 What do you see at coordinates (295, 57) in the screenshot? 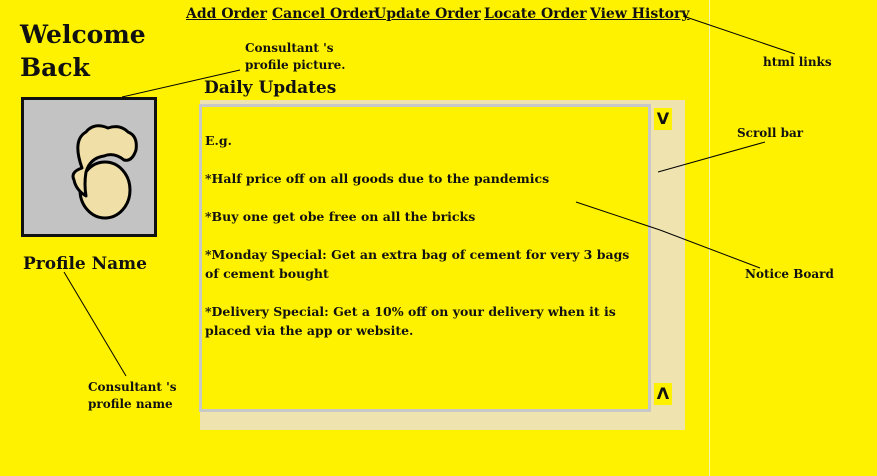
I see `profile-picture-annotation: Consultant 's profile picture.` at bounding box center [295, 57].